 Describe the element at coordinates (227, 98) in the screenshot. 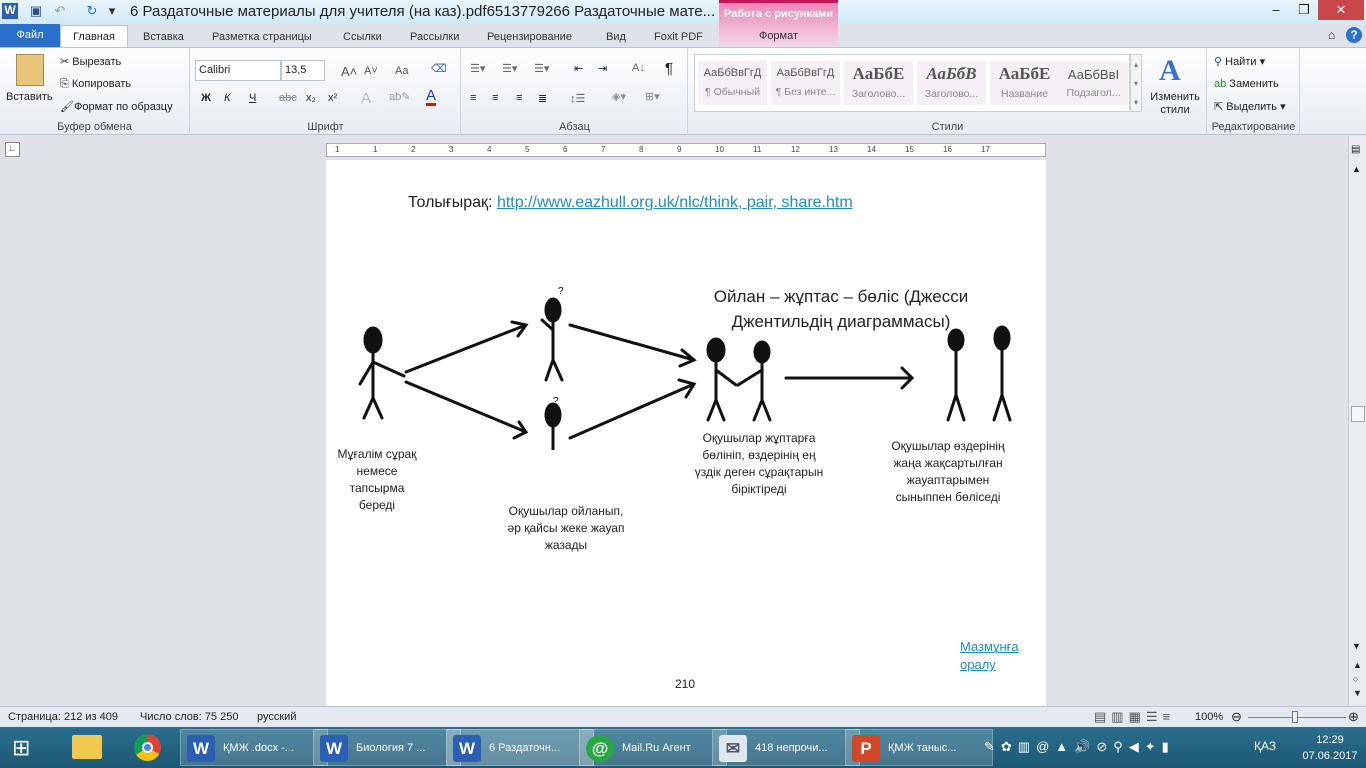

I see `italic-button: К` at that location.